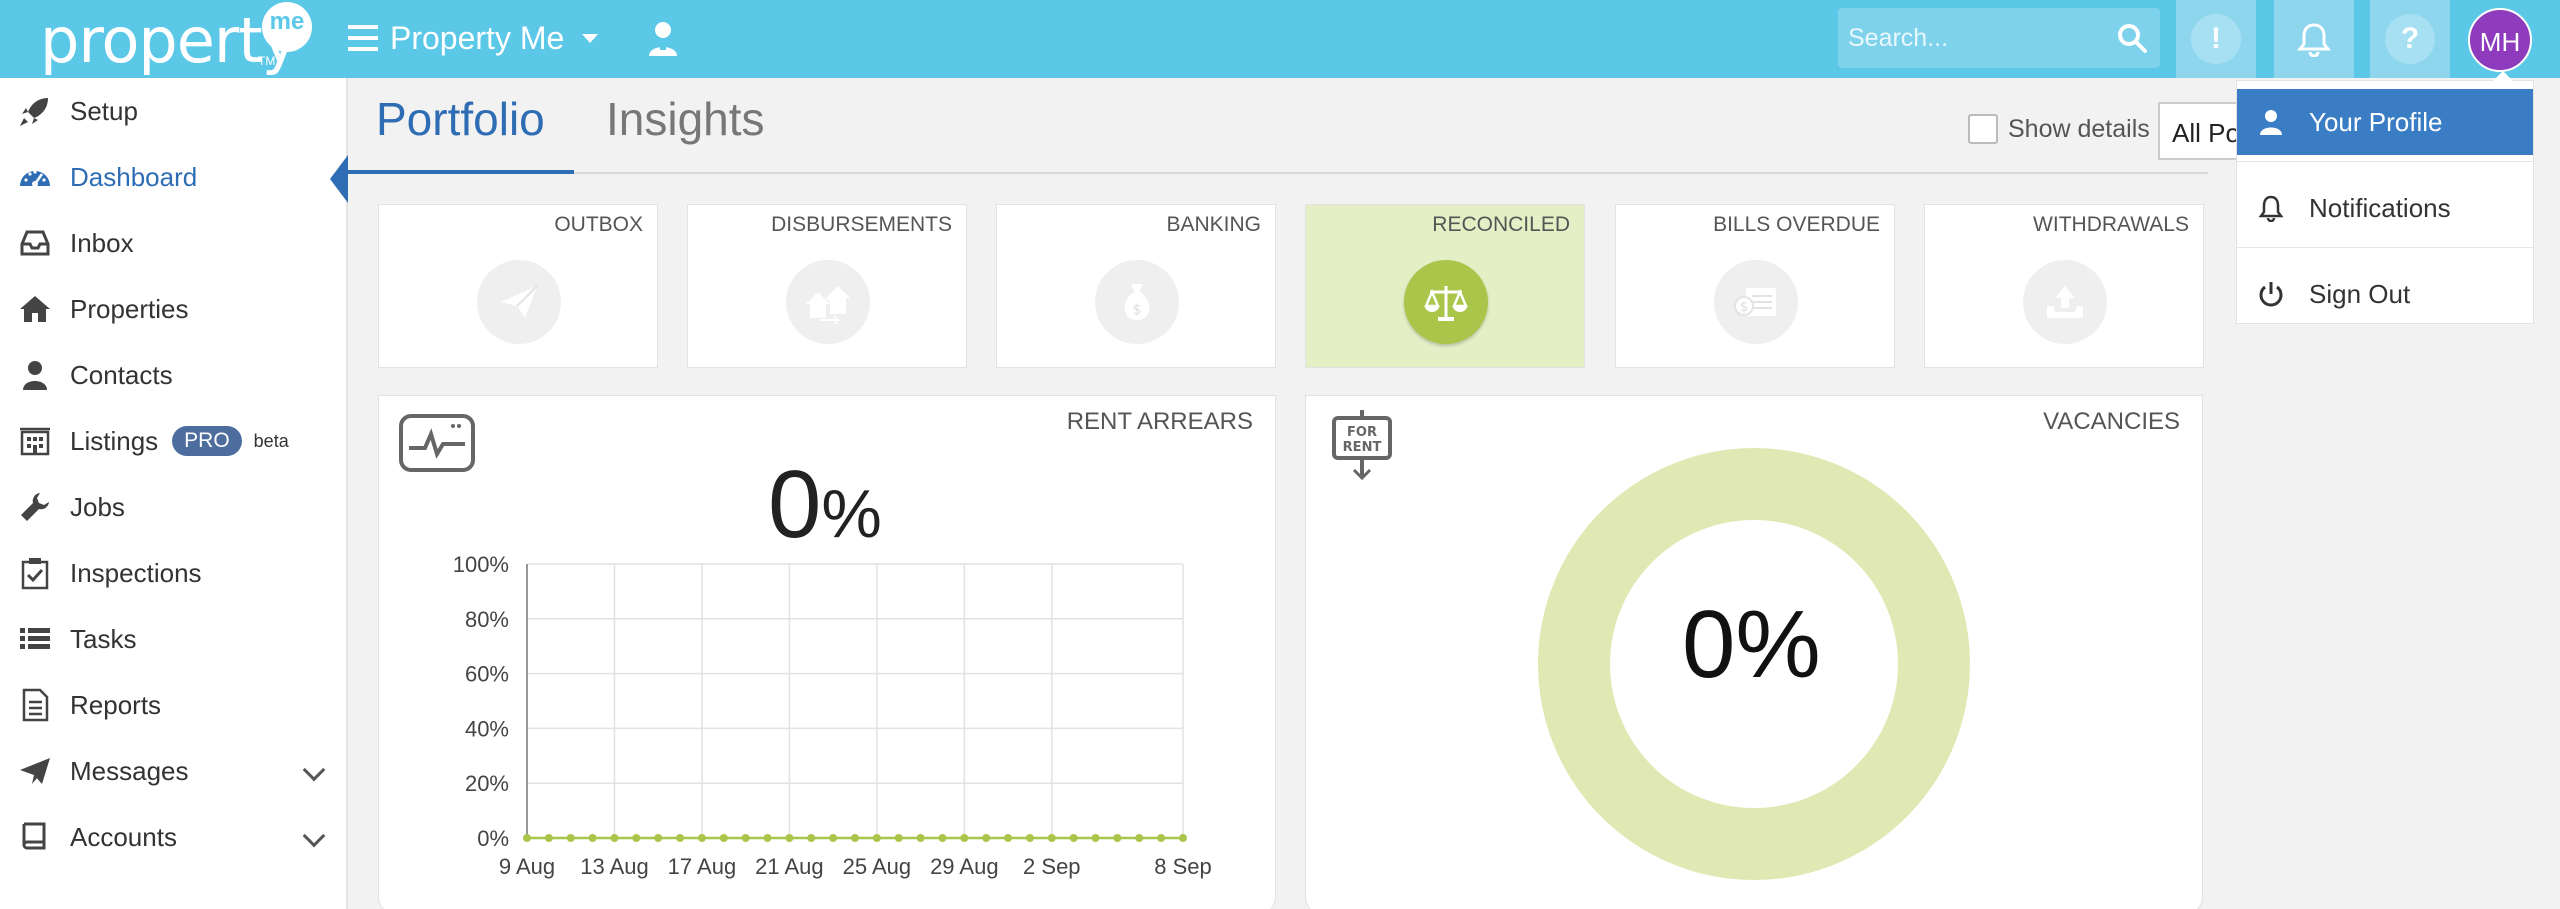 This screenshot has height=909, width=2560. Describe the element at coordinates (590, 38) in the screenshot. I see `caret-down-icon` at that location.